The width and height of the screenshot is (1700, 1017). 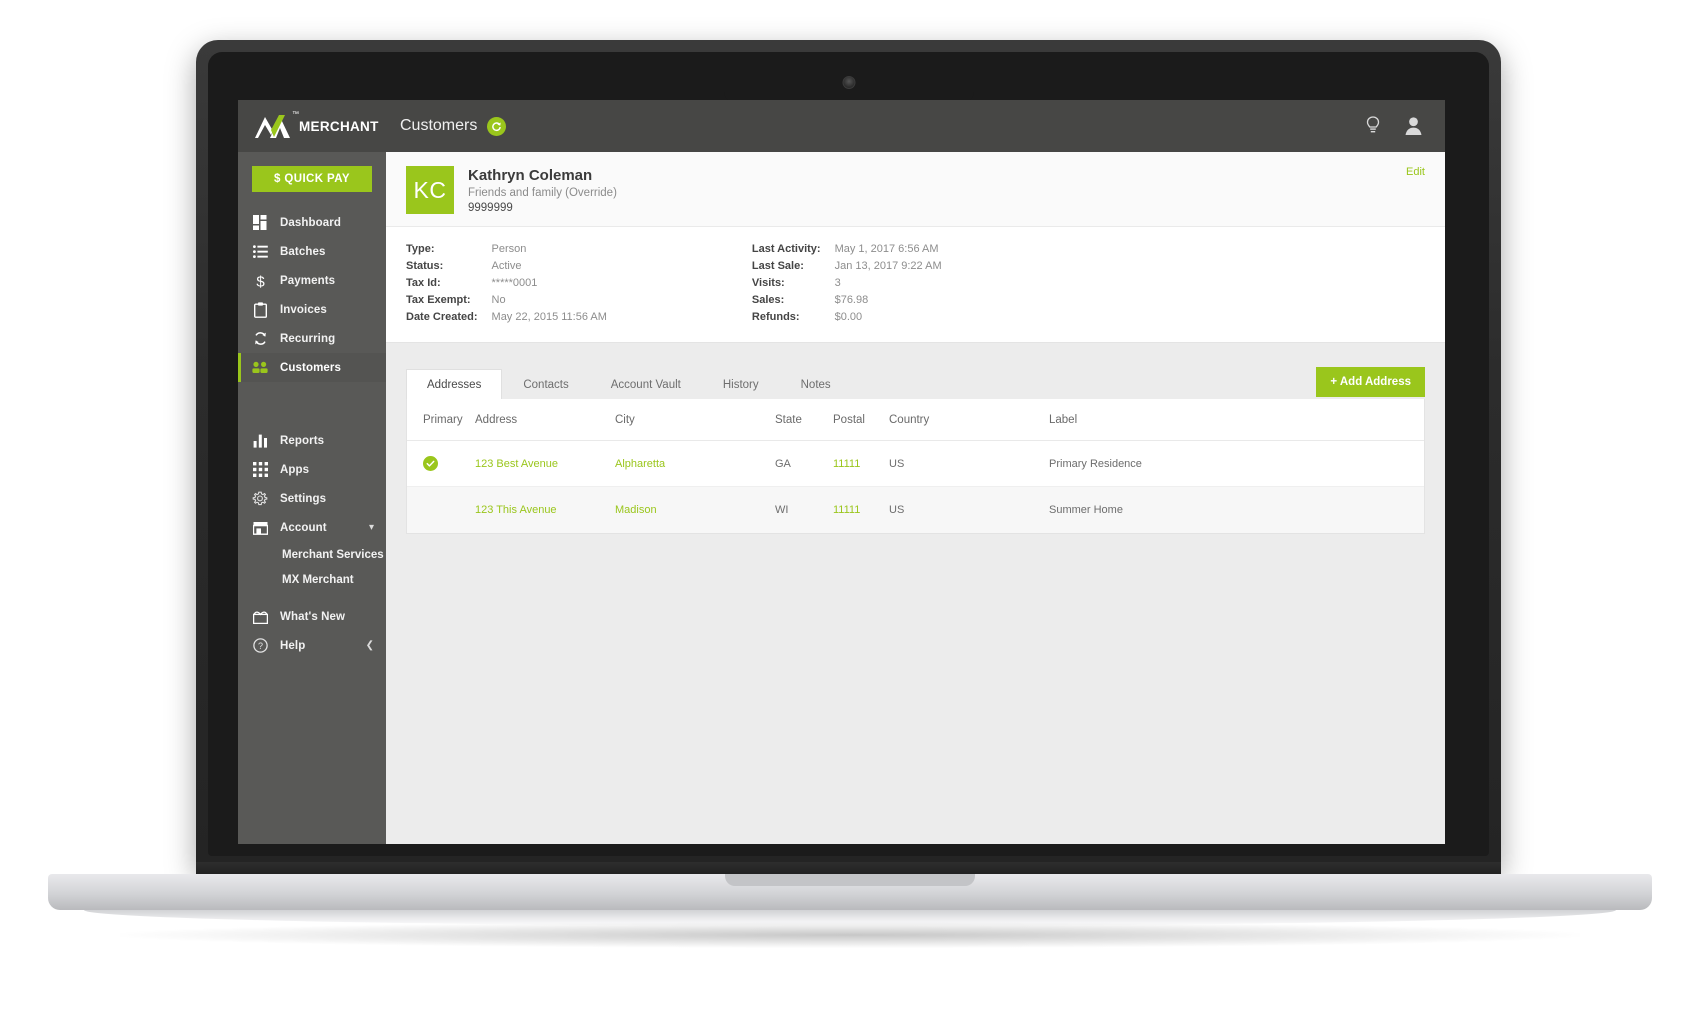 What do you see at coordinates (339, 126) in the screenshot?
I see `brand-name: MERCHANT` at bounding box center [339, 126].